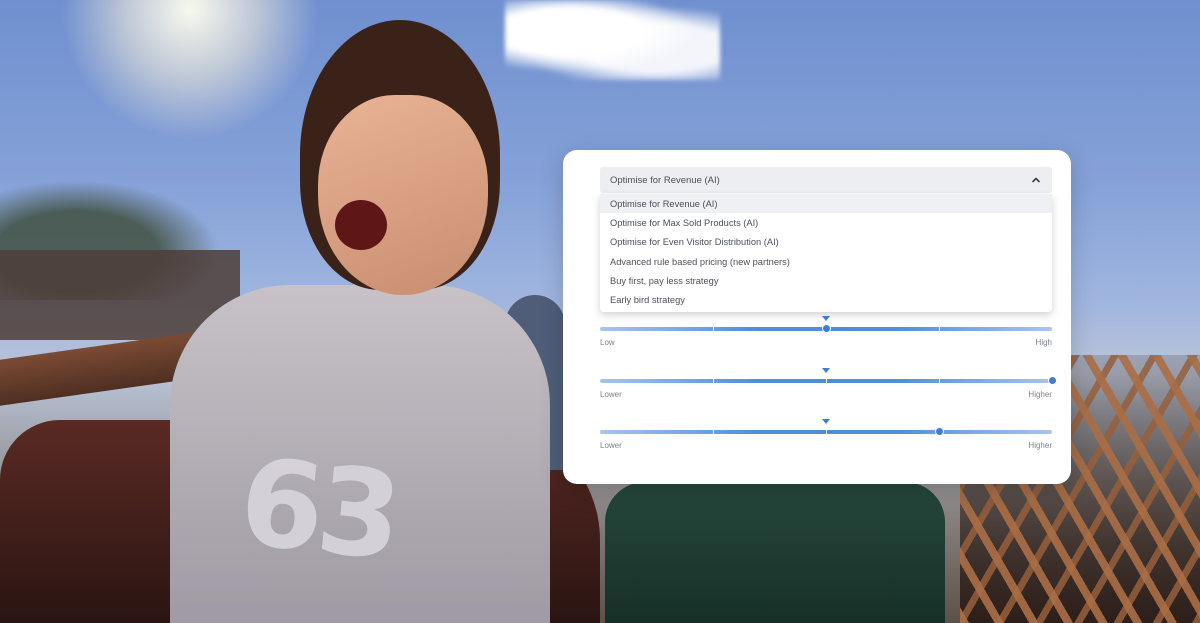  What do you see at coordinates (318, 510) in the screenshot?
I see `sweatshirt-print: 63` at bounding box center [318, 510].